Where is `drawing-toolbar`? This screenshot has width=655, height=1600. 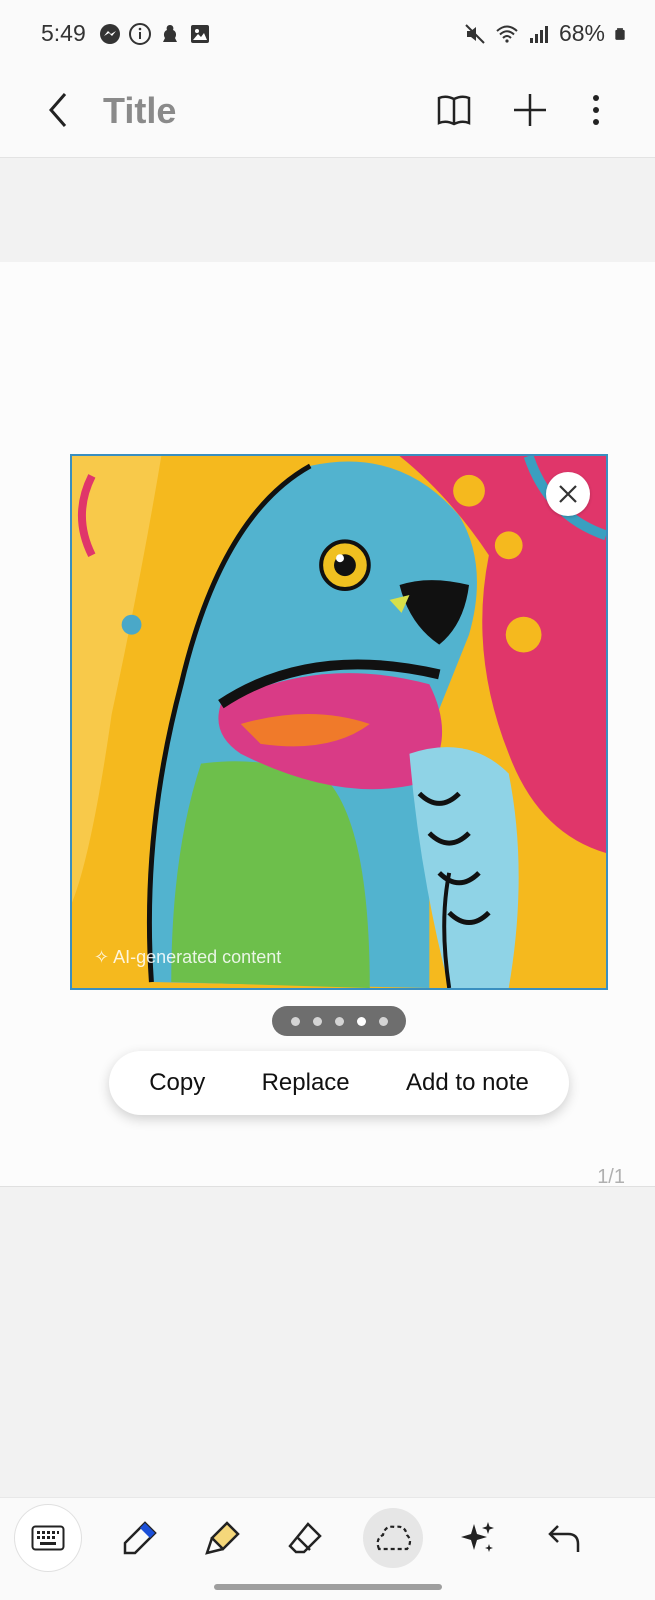
drawing-toolbar is located at coordinates (327, 1537).